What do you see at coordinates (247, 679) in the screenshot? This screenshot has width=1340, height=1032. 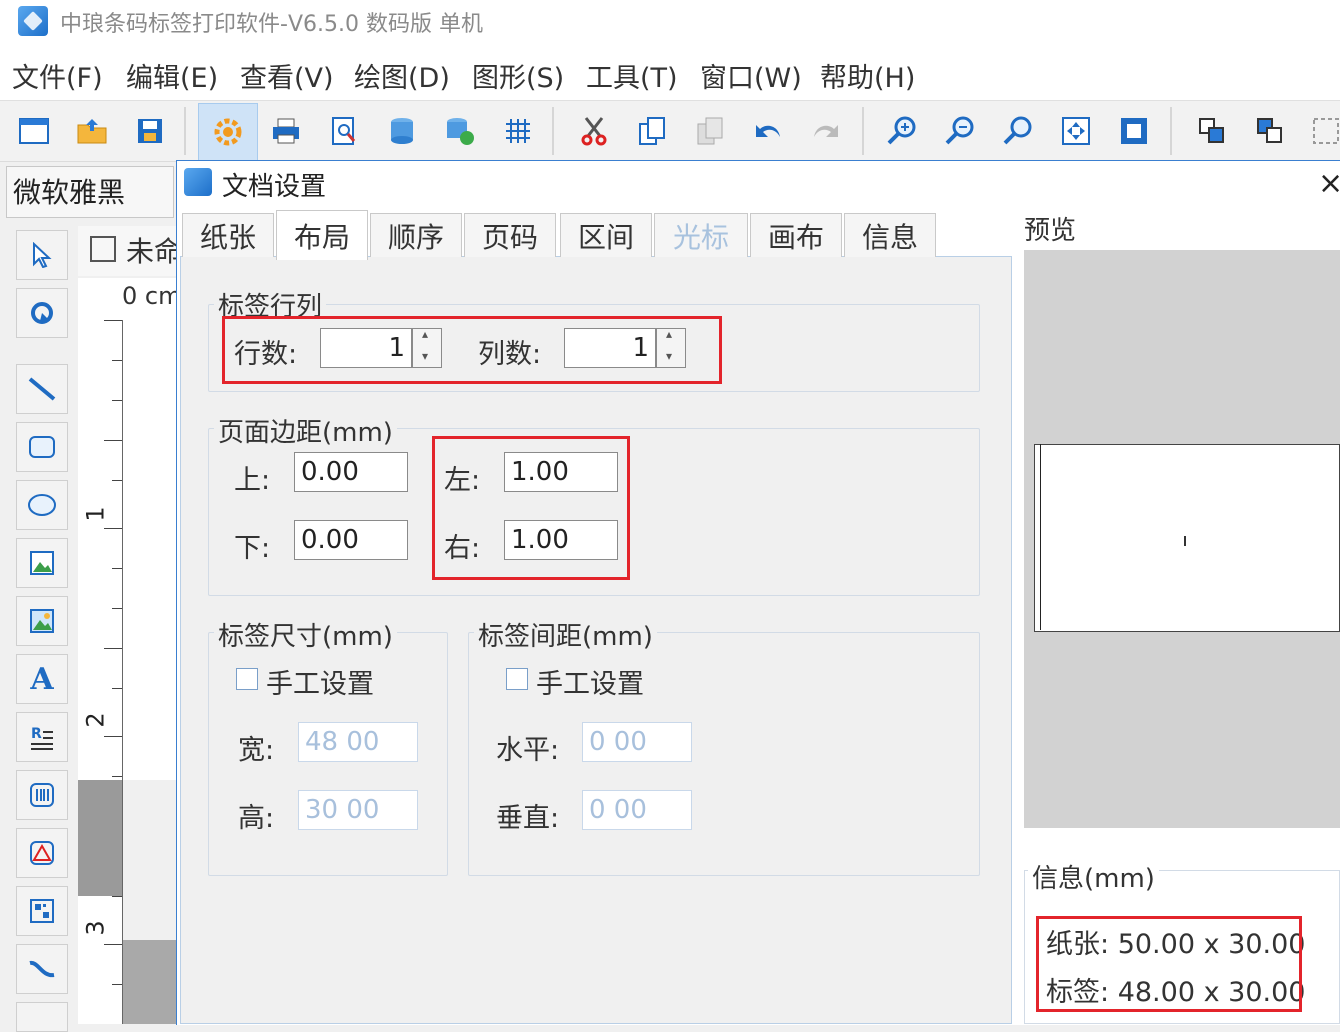 I see `label-size-manual-checkbox` at bounding box center [247, 679].